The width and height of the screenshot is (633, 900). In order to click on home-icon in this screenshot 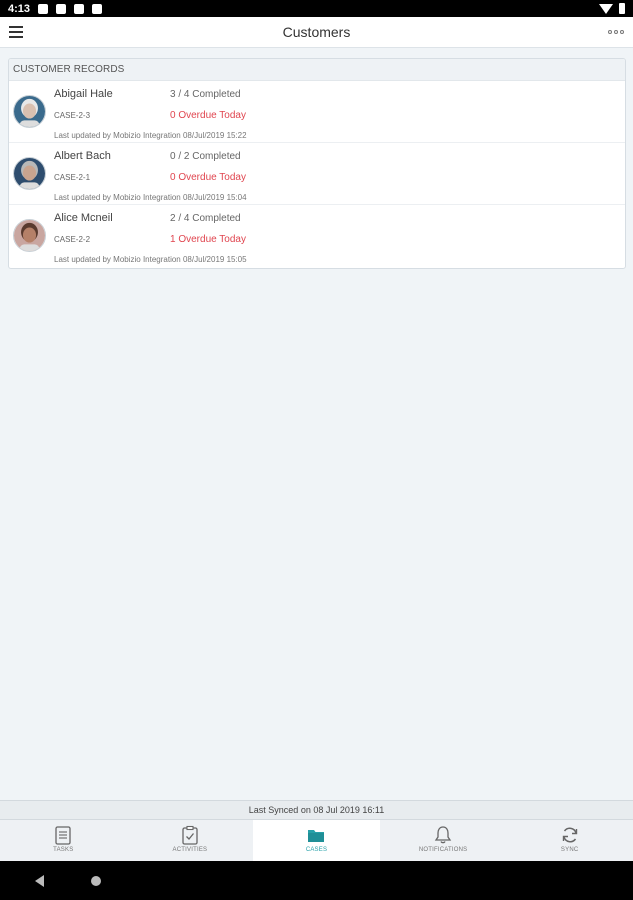, I will do `click(96, 881)`.